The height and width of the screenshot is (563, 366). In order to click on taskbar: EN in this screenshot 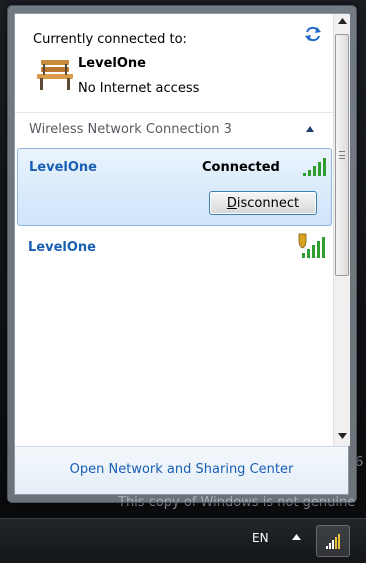, I will do `click(183, 540)`.